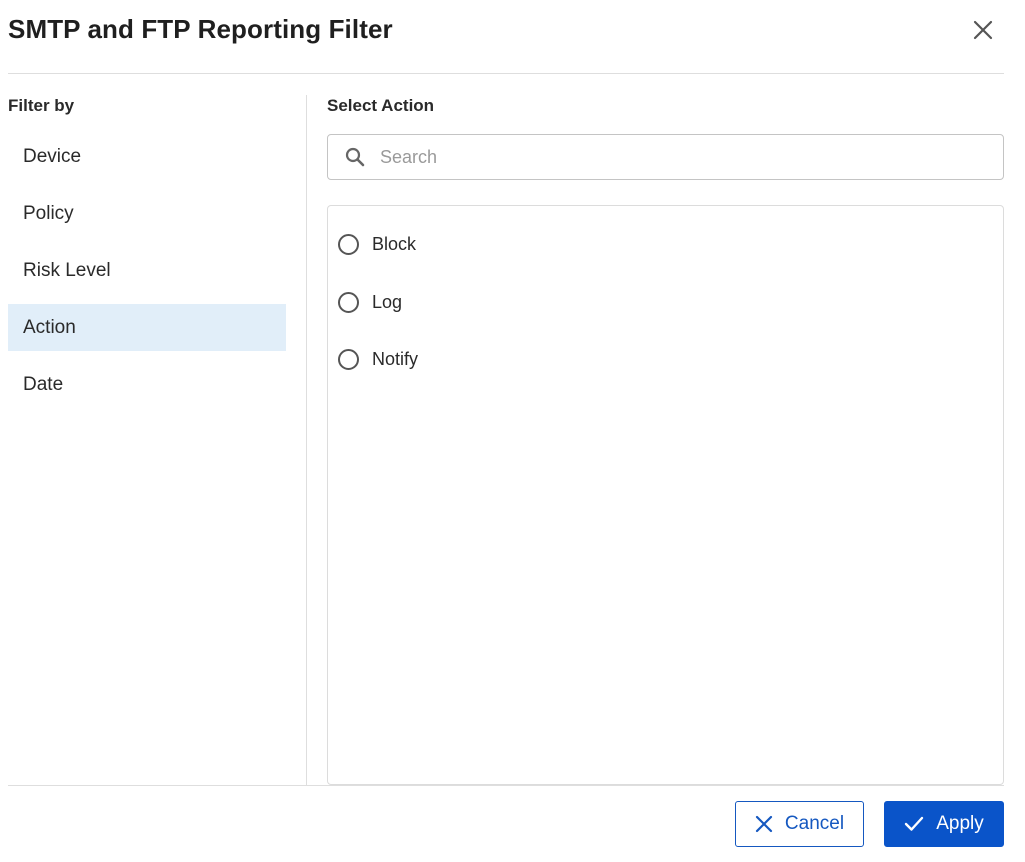  I want to click on filter-item-risk-level: Risk Level, so click(147, 270).